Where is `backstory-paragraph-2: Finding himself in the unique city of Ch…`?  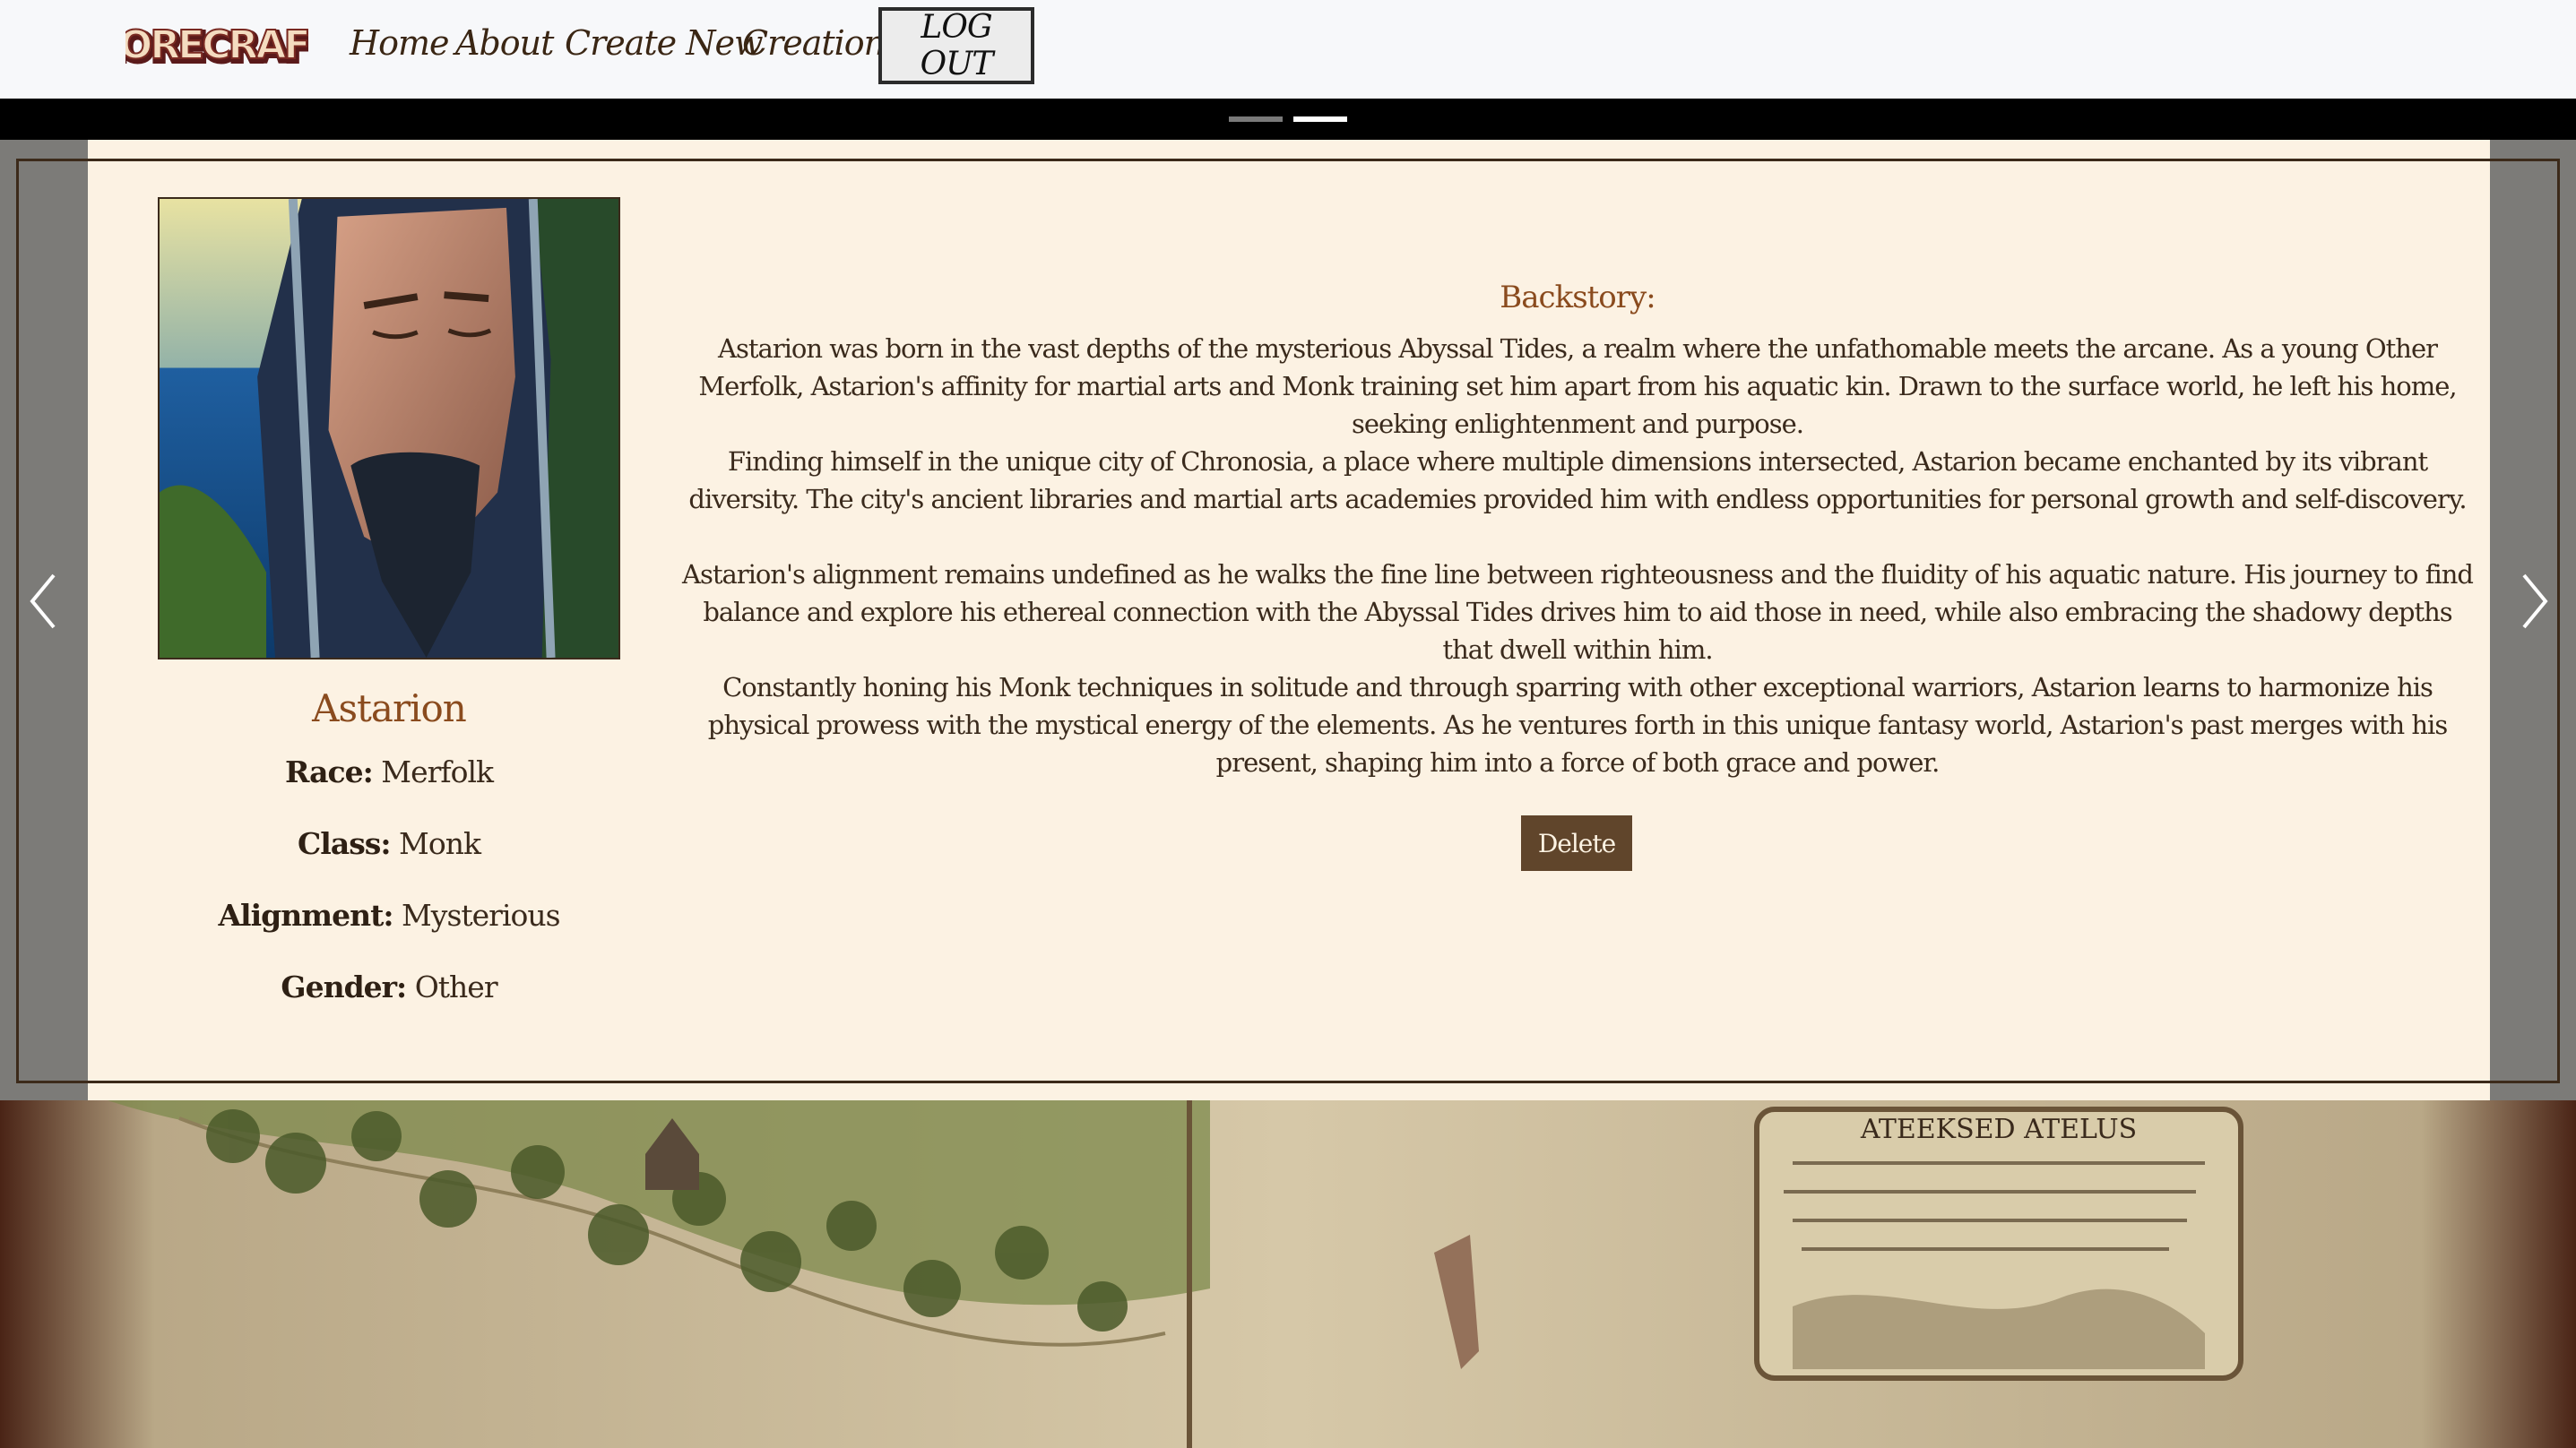 backstory-paragraph-2: Finding himself in the unique city of Ch… is located at coordinates (1577, 480).